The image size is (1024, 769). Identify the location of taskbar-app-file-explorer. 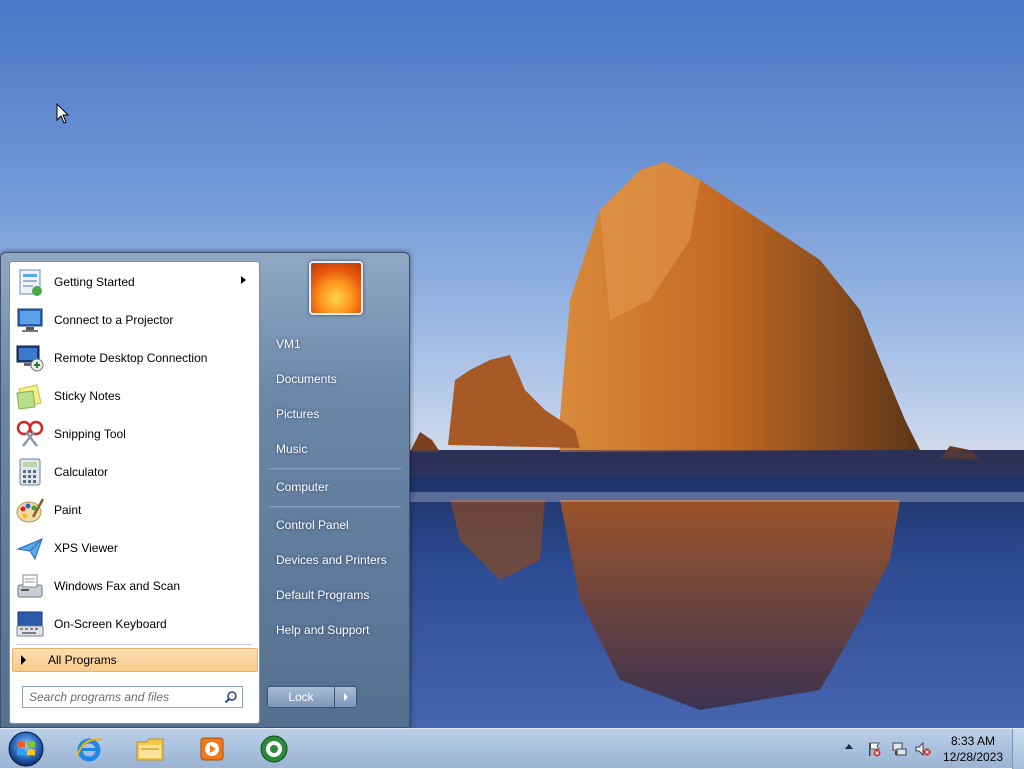
(151, 749).